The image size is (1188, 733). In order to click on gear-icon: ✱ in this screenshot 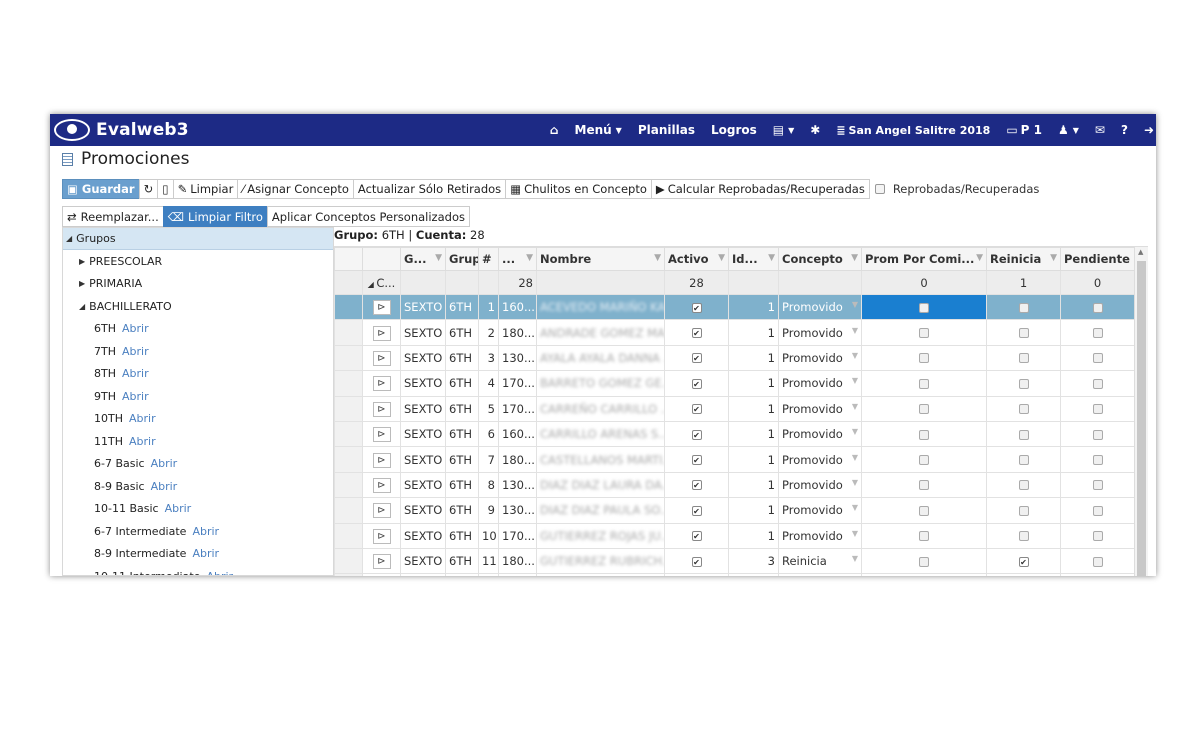, I will do `click(815, 130)`.